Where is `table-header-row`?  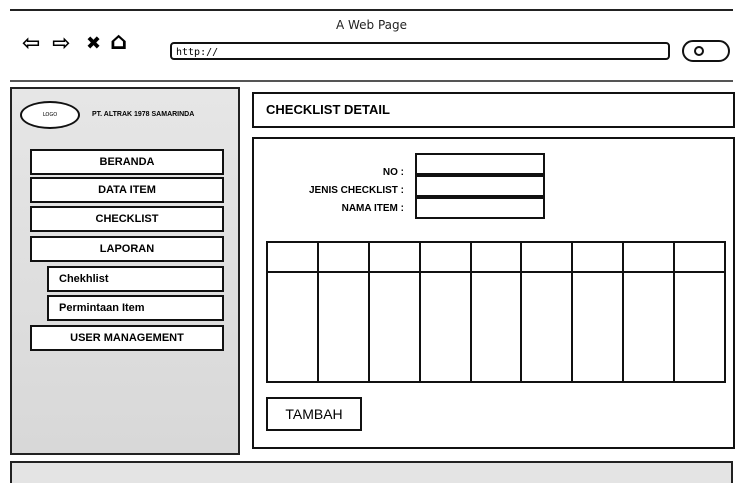 table-header-row is located at coordinates (496, 257).